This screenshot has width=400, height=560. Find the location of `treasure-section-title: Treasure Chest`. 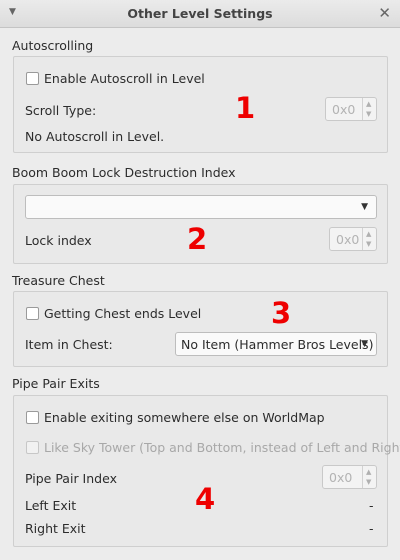

treasure-section-title: Treasure Chest is located at coordinates (58, 280).